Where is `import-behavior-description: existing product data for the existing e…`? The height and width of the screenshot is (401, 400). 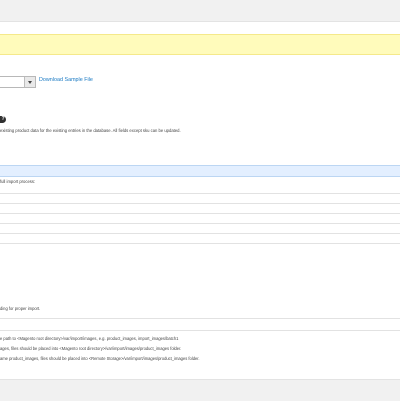
import-behavior-description: existing product data for the existing e… is located at coordinates (90, 130).